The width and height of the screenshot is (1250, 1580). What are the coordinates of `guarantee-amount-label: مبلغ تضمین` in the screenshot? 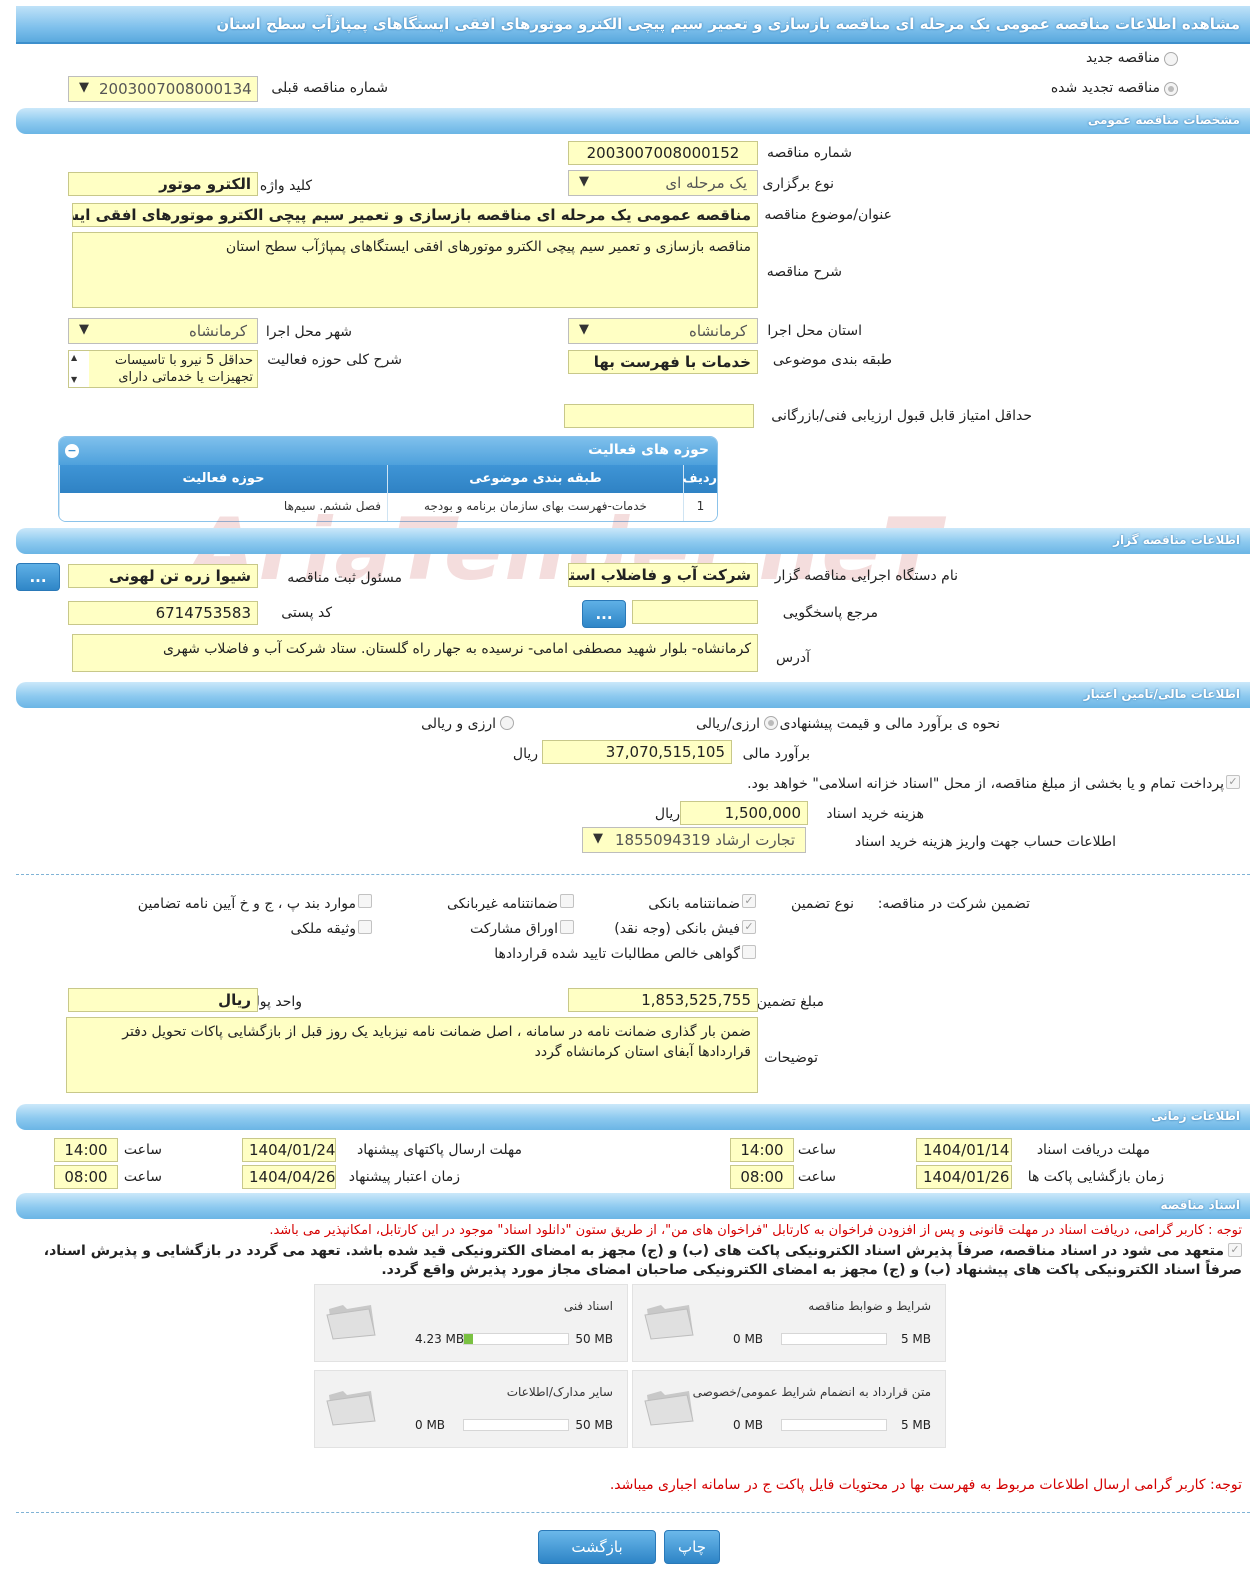 It's located at (790, 1002).